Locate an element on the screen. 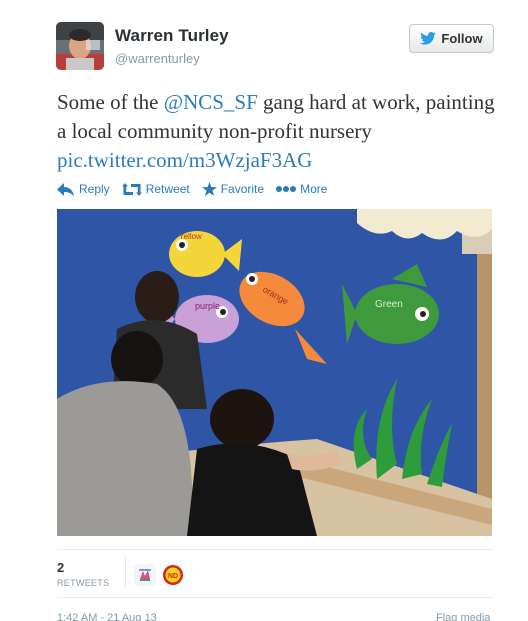 The height and width of the screenshot is (621, 528). user-name: Warren Turley is located at coordinates (172, 36).